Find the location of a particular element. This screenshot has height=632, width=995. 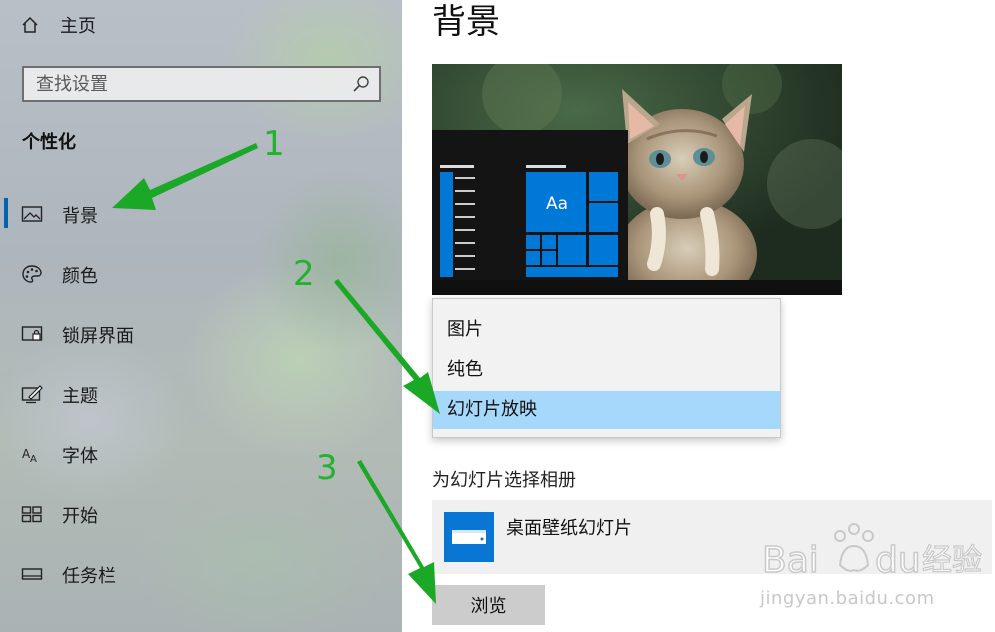

active-indicator is located at coordinates (6, 213).